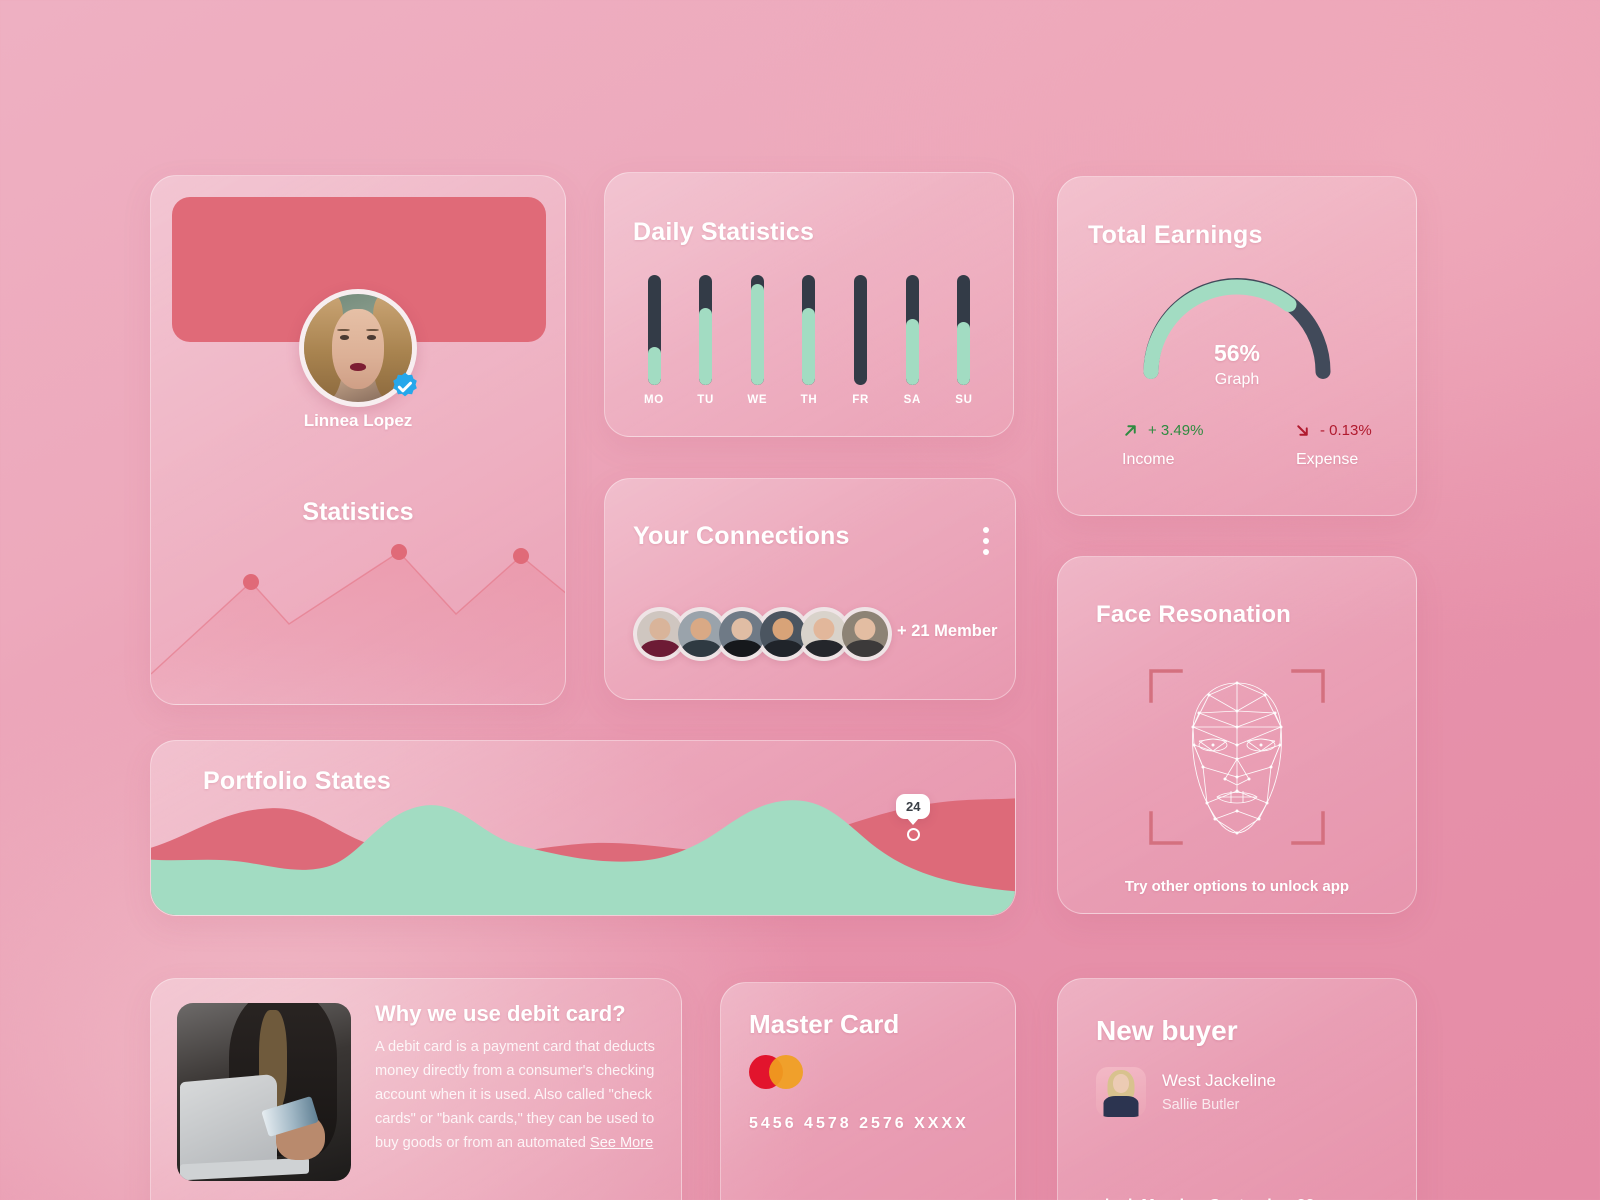 This screenshot has height=1200, width=1600. I want to click on connections-avatar-row, so click(762, 634).